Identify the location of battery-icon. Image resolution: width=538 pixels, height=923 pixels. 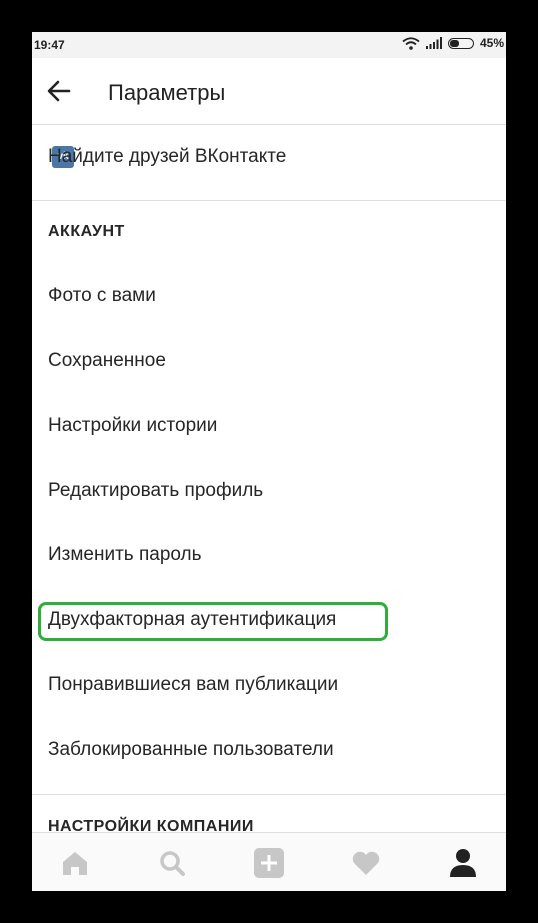
(460, 43).